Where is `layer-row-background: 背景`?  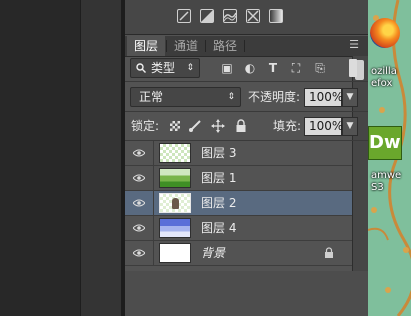
layer-row-background: 背景 is located at coordinates (238, 253).